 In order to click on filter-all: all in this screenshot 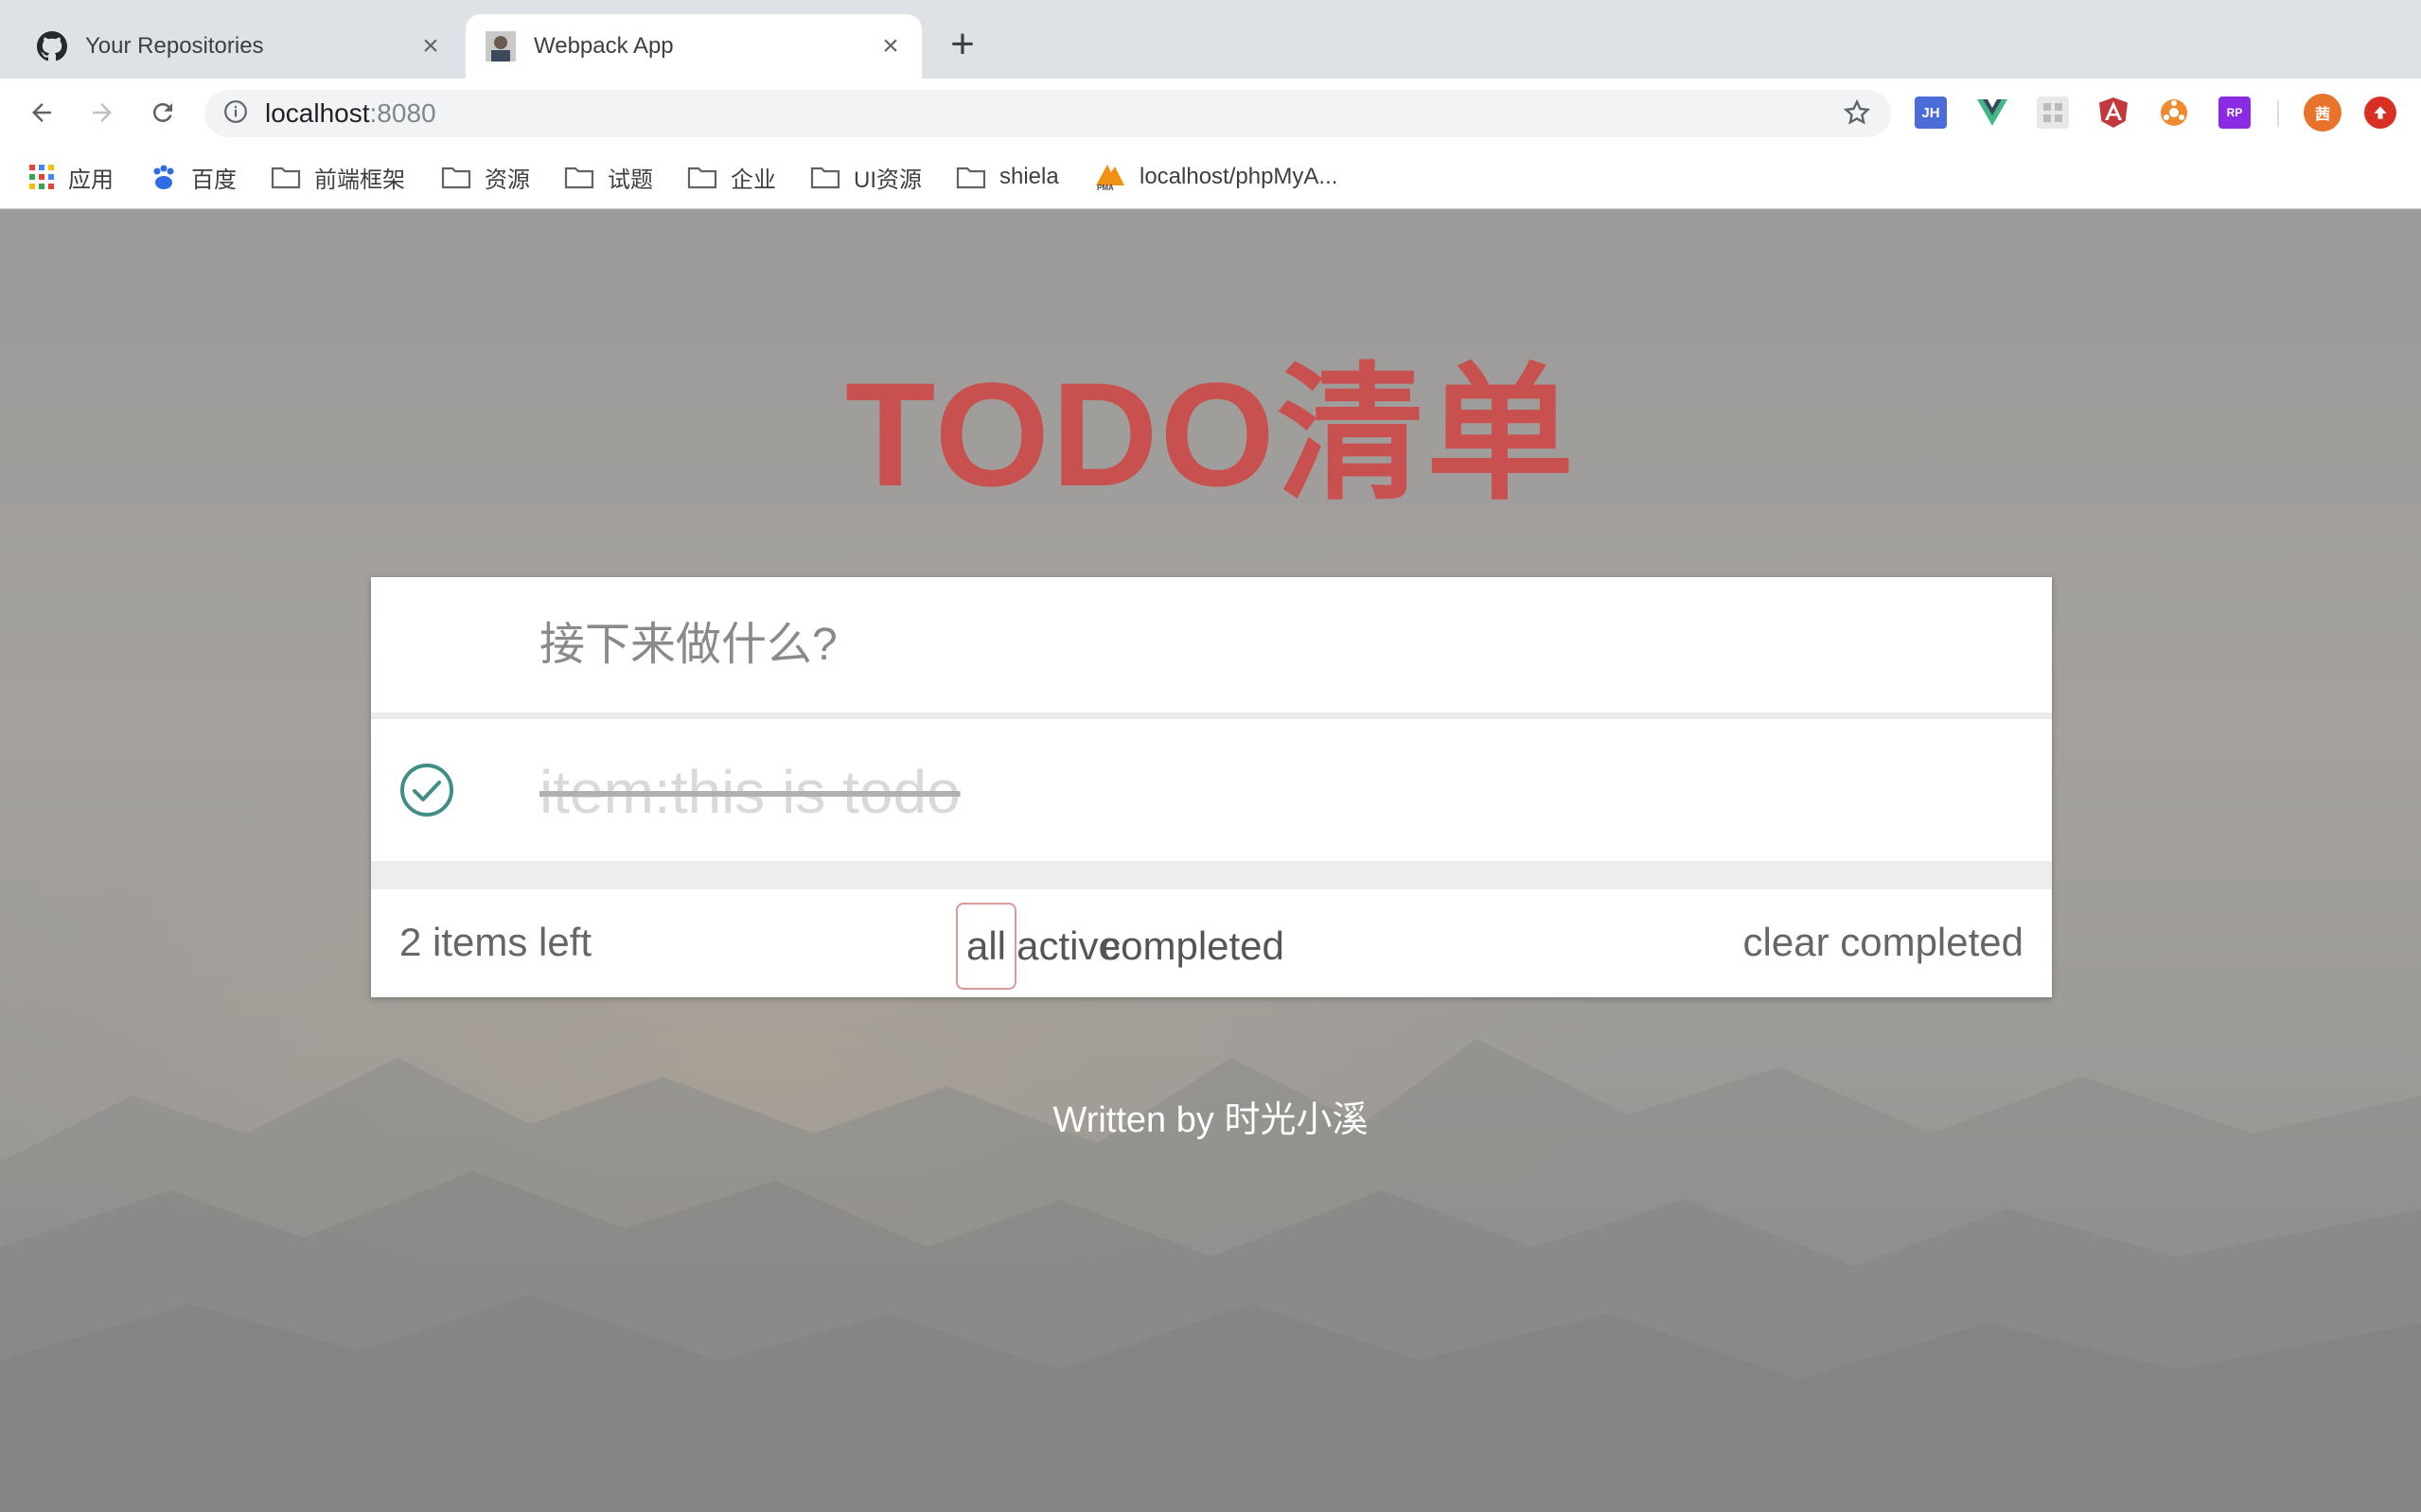, I will do `click(986, 947)`.